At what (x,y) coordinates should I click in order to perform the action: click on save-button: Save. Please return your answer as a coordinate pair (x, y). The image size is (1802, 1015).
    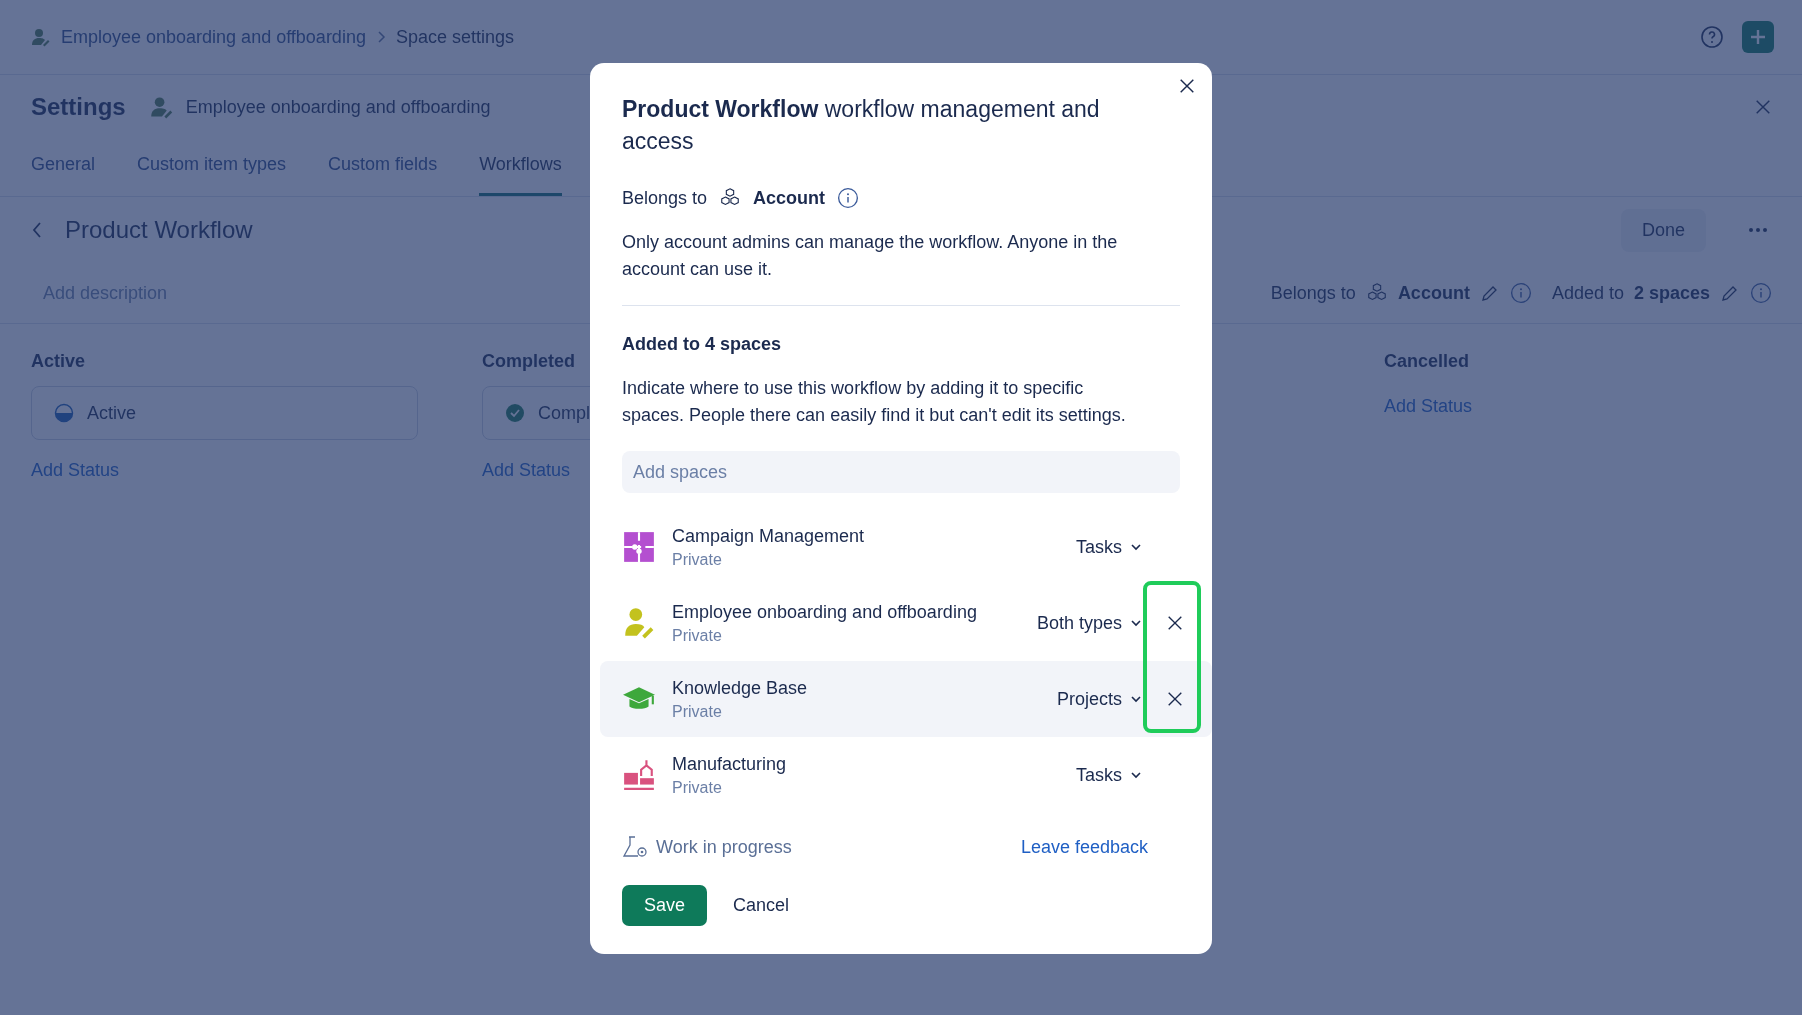
    Looking at the image, I should click on (665, 905).